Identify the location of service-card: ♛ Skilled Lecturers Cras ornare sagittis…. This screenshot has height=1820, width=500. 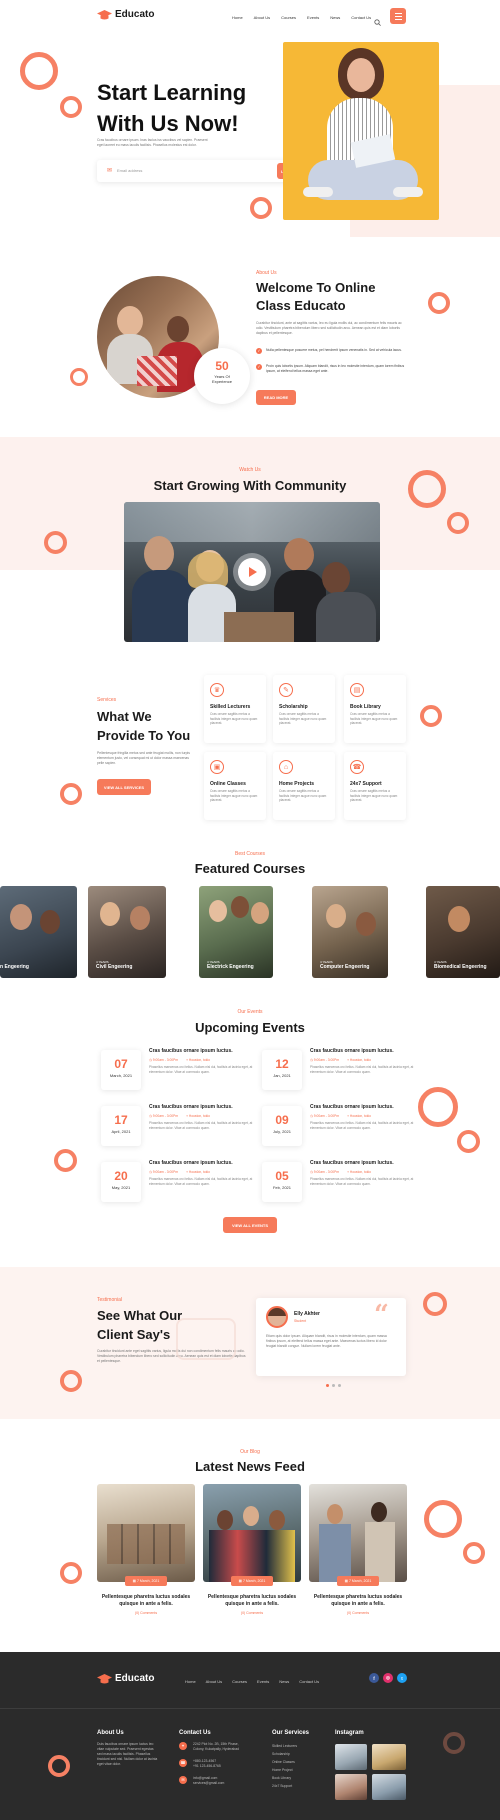
(235, 709).